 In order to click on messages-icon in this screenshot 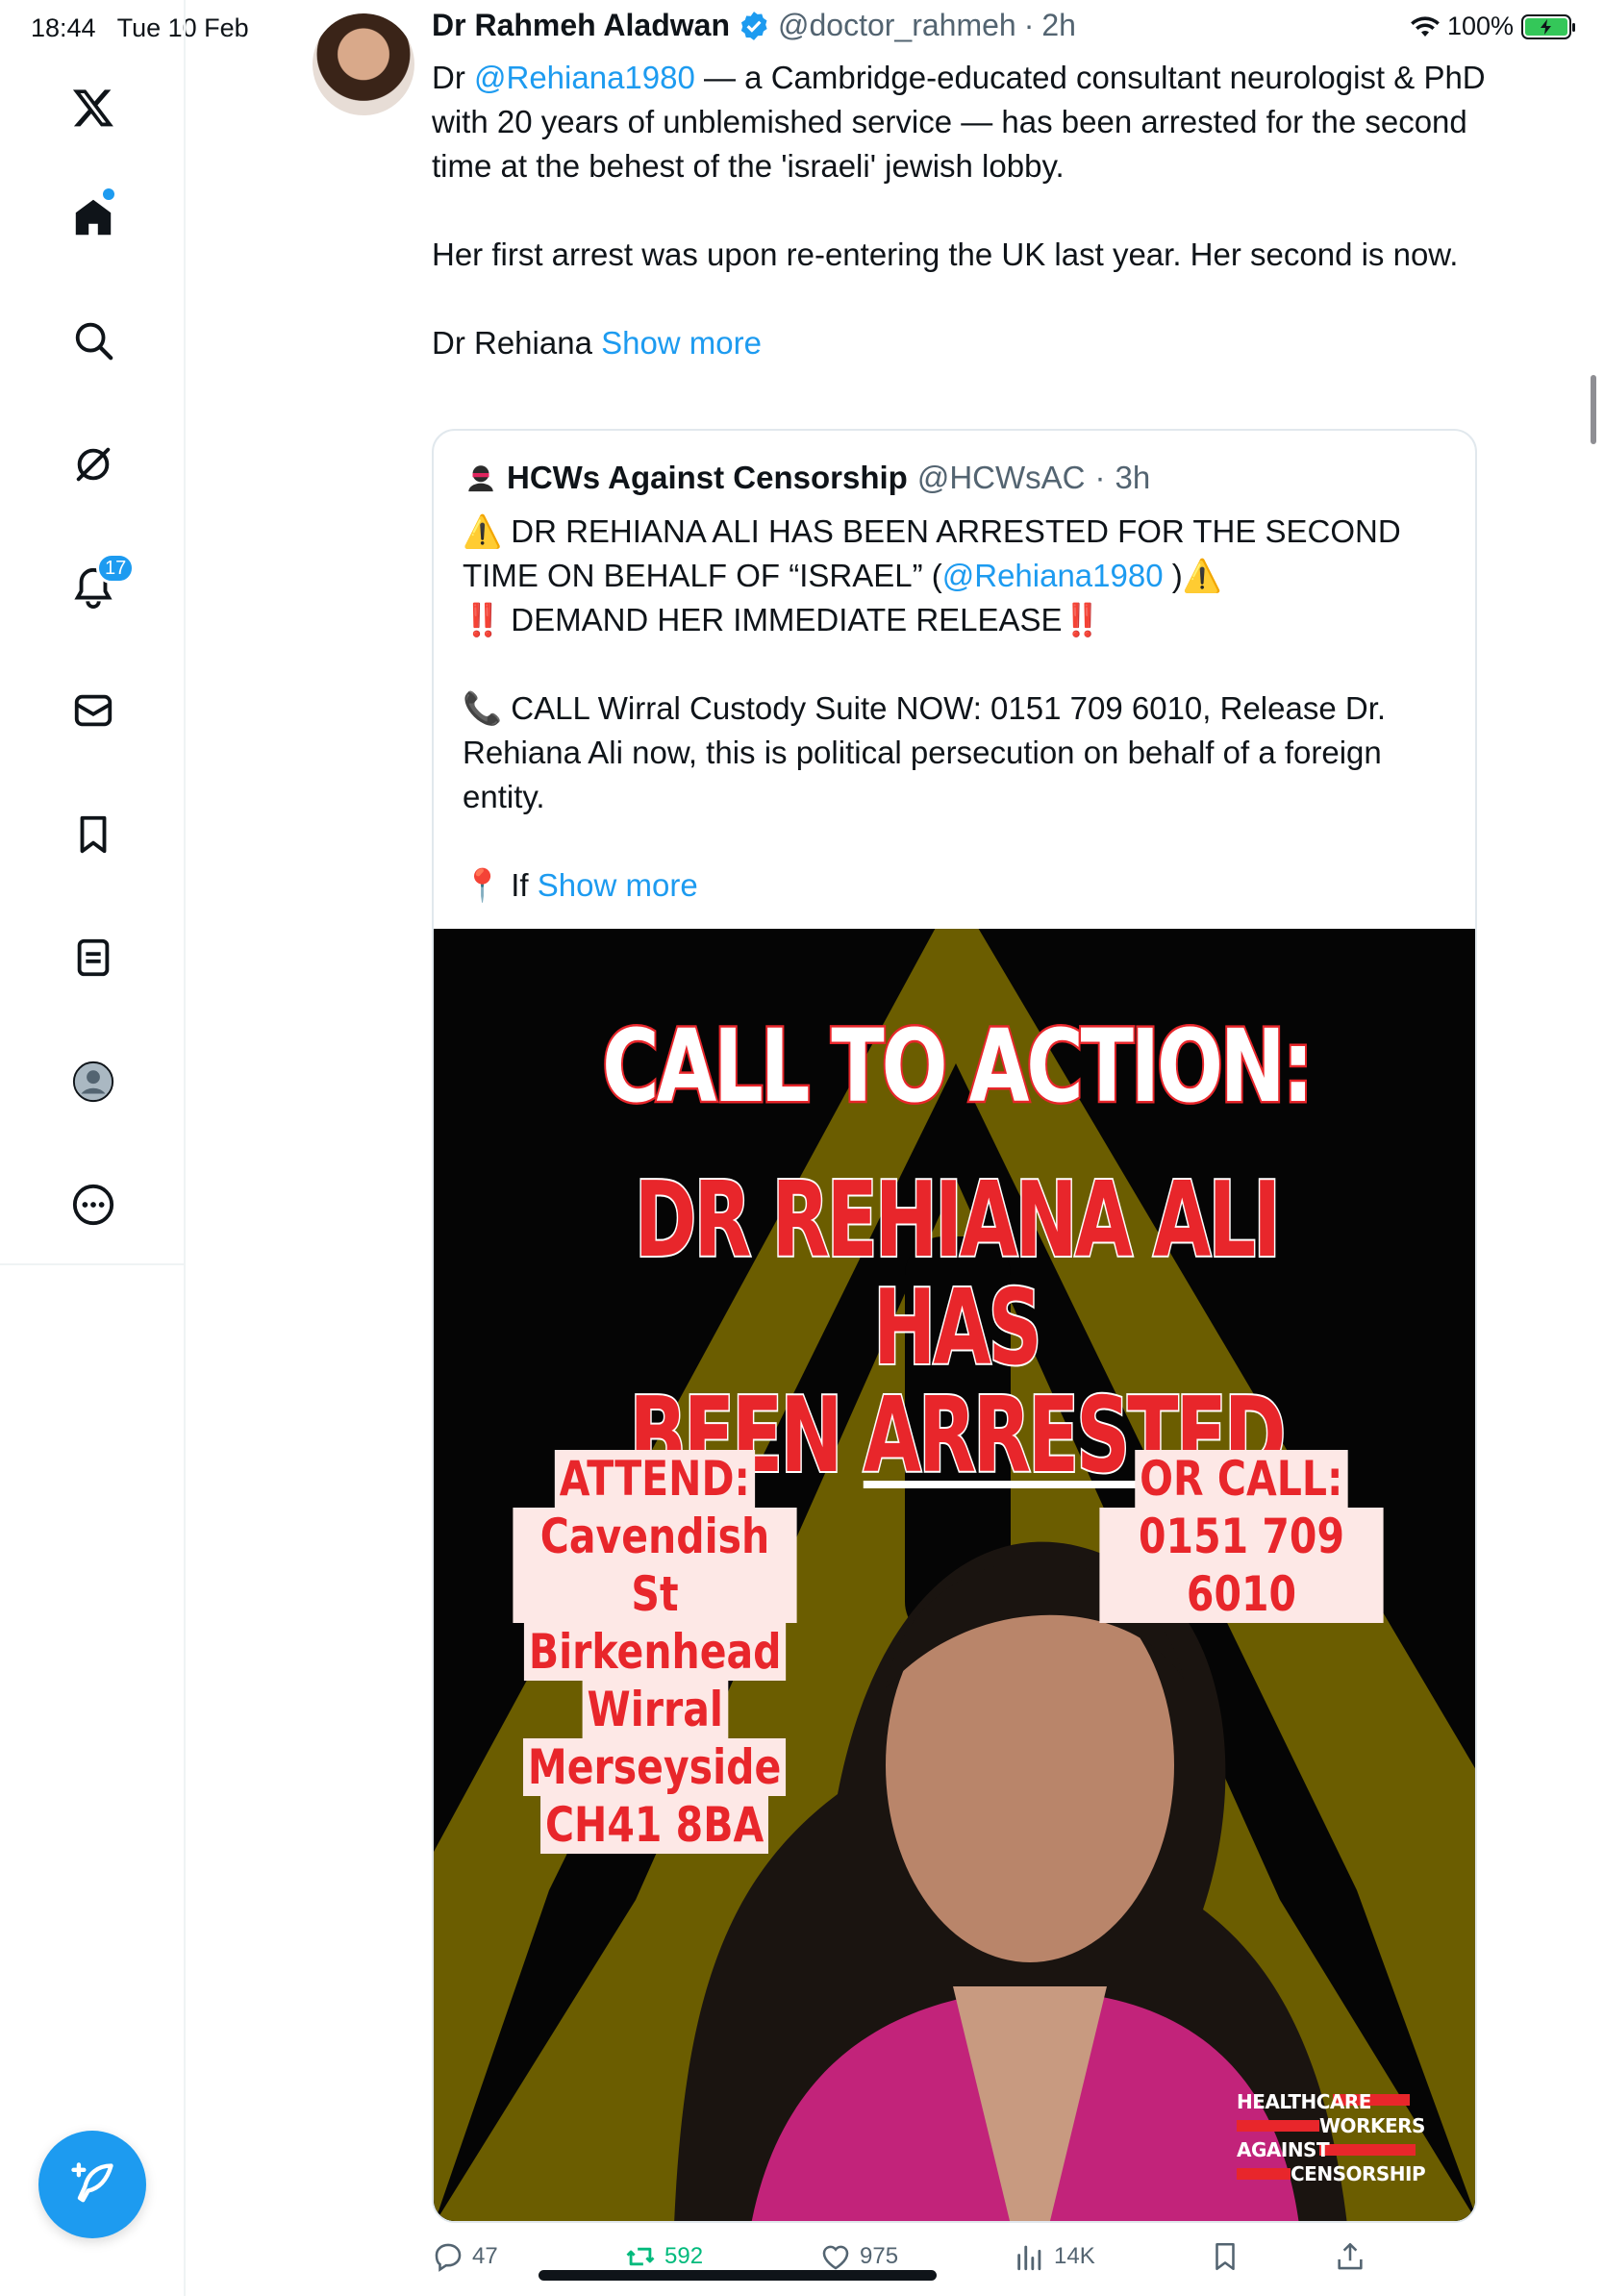, I will do `click(93, 710)`.